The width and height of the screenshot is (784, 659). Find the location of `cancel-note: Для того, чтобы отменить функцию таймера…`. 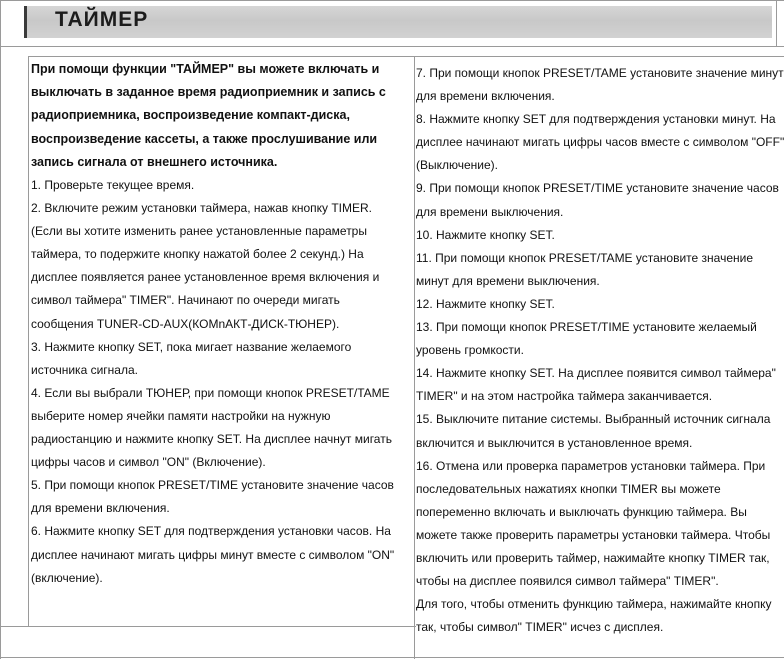

cancel-note: Для того, чтобы отменить функцию таймера… is located at coordinates (594, 616).